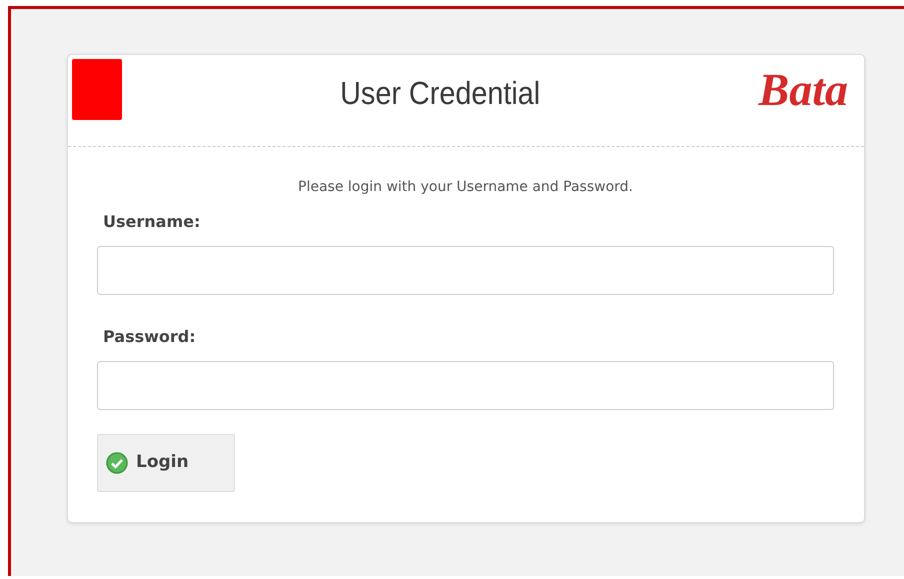 The height and width of the screenshot is (579, 904). What do you see at coordinates (150, 337) in the screenshot?
I see `field-label: Password:` at bounding box center [150, 337].